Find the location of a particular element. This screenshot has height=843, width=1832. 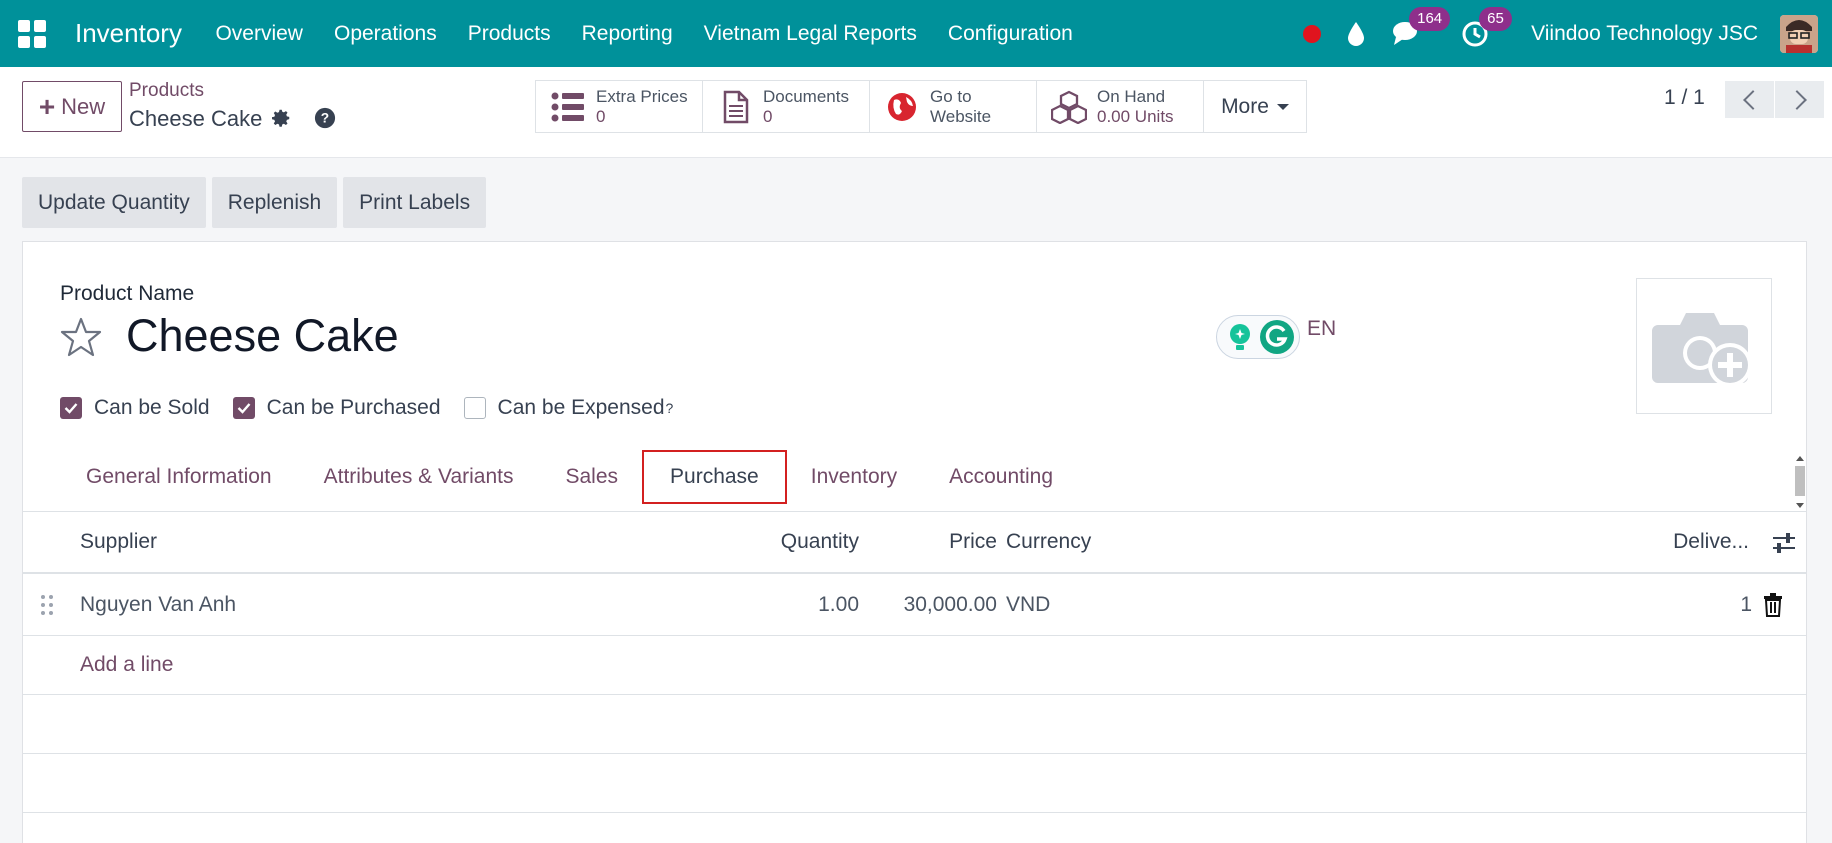

help-icon: ? is located at coordinates (325, 118).